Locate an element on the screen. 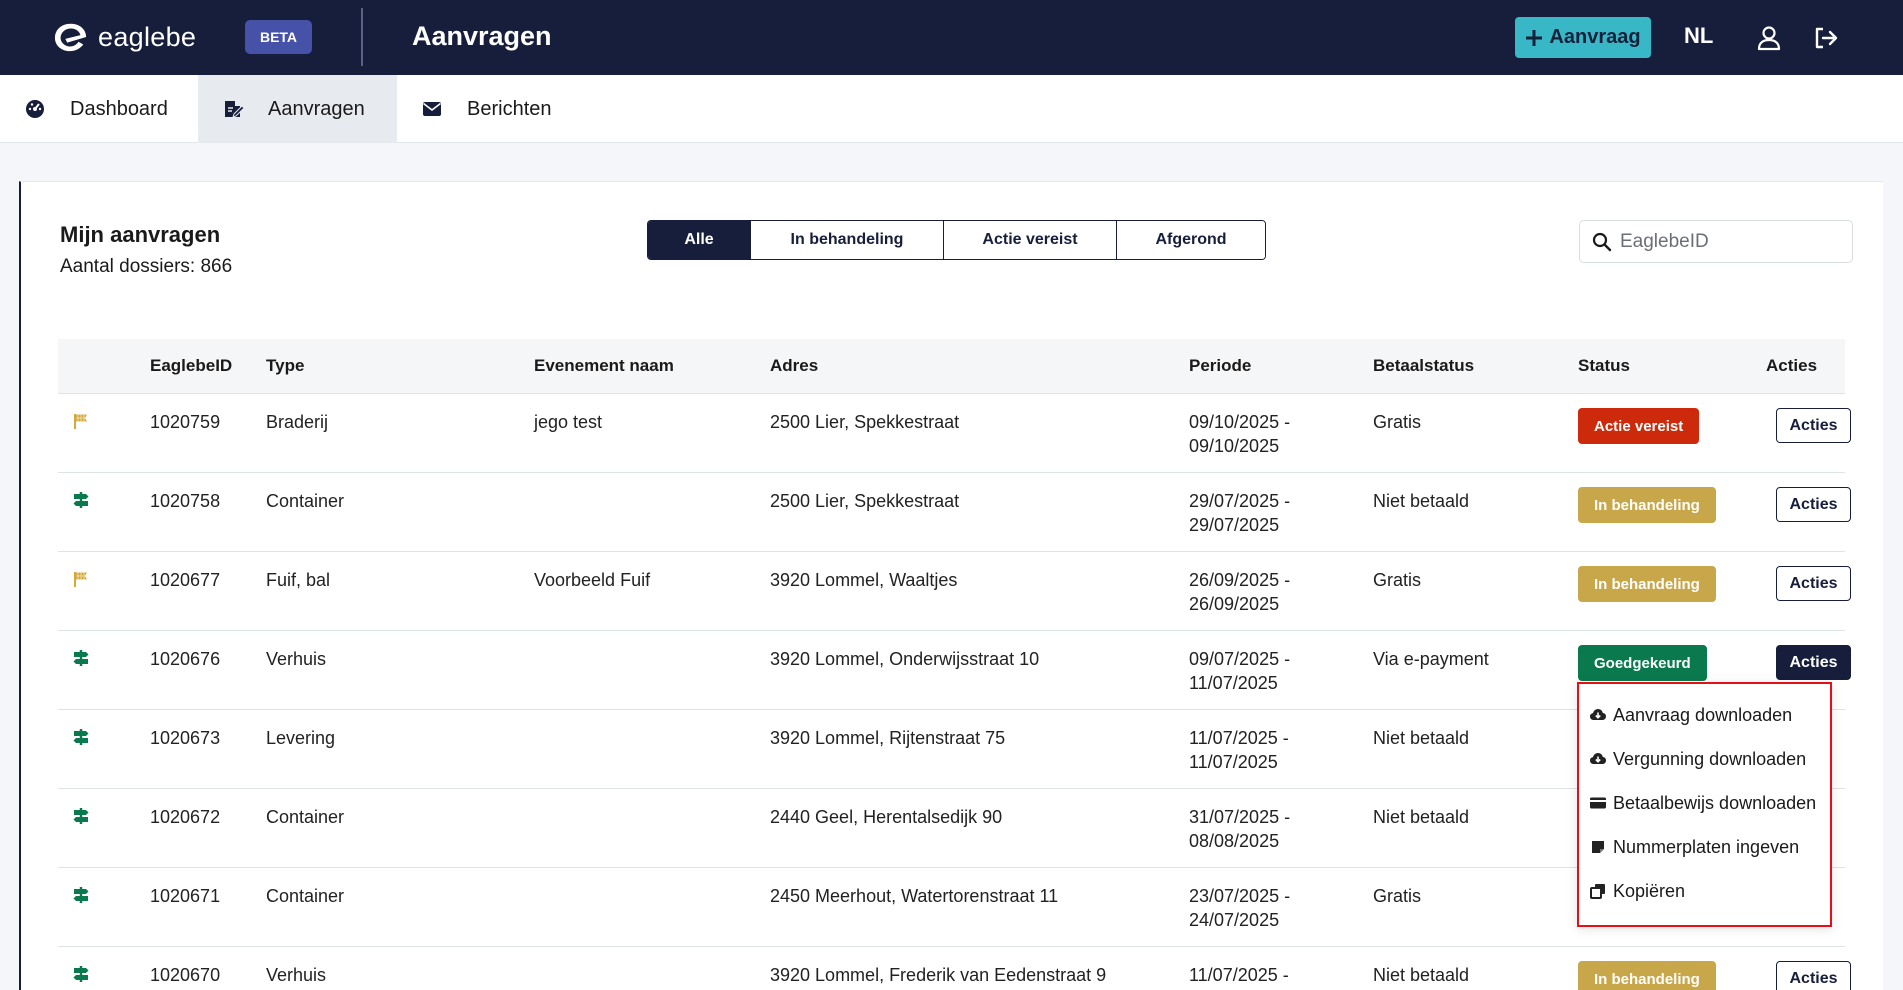 This screenshot has height=990, width=1903. cell-period: 09/07/2025 - 11/07/2025 is located at coordinates (1239, 671).